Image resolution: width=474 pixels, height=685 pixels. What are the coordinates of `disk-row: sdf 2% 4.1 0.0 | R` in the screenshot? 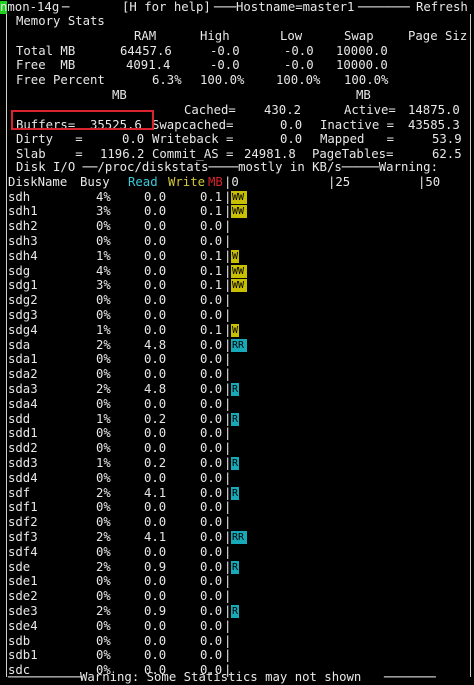 It's located at (237, 493).